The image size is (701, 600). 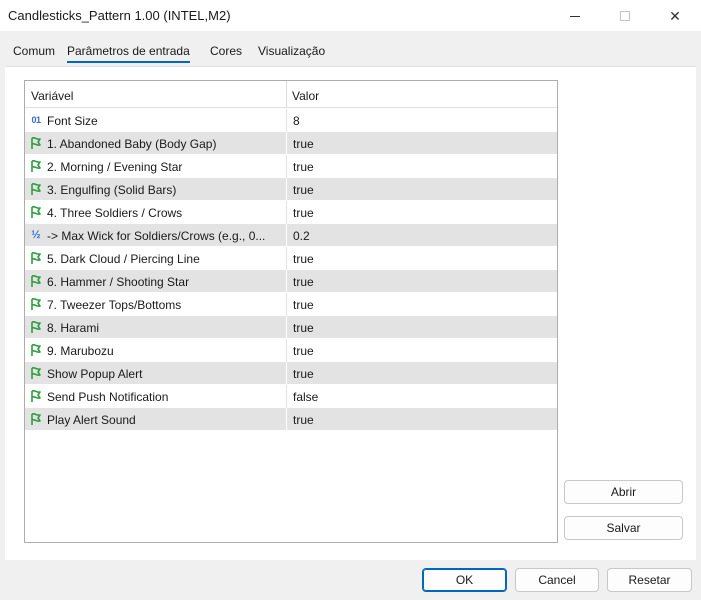 I want to click on minimize-icon, so click(x=575, y=16).